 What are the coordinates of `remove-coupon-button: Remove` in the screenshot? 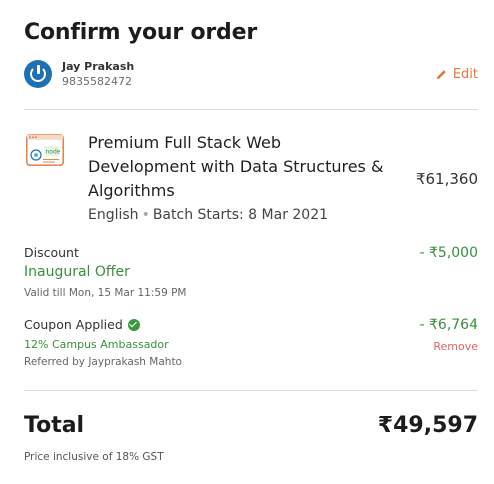 It's located at (455, 346).